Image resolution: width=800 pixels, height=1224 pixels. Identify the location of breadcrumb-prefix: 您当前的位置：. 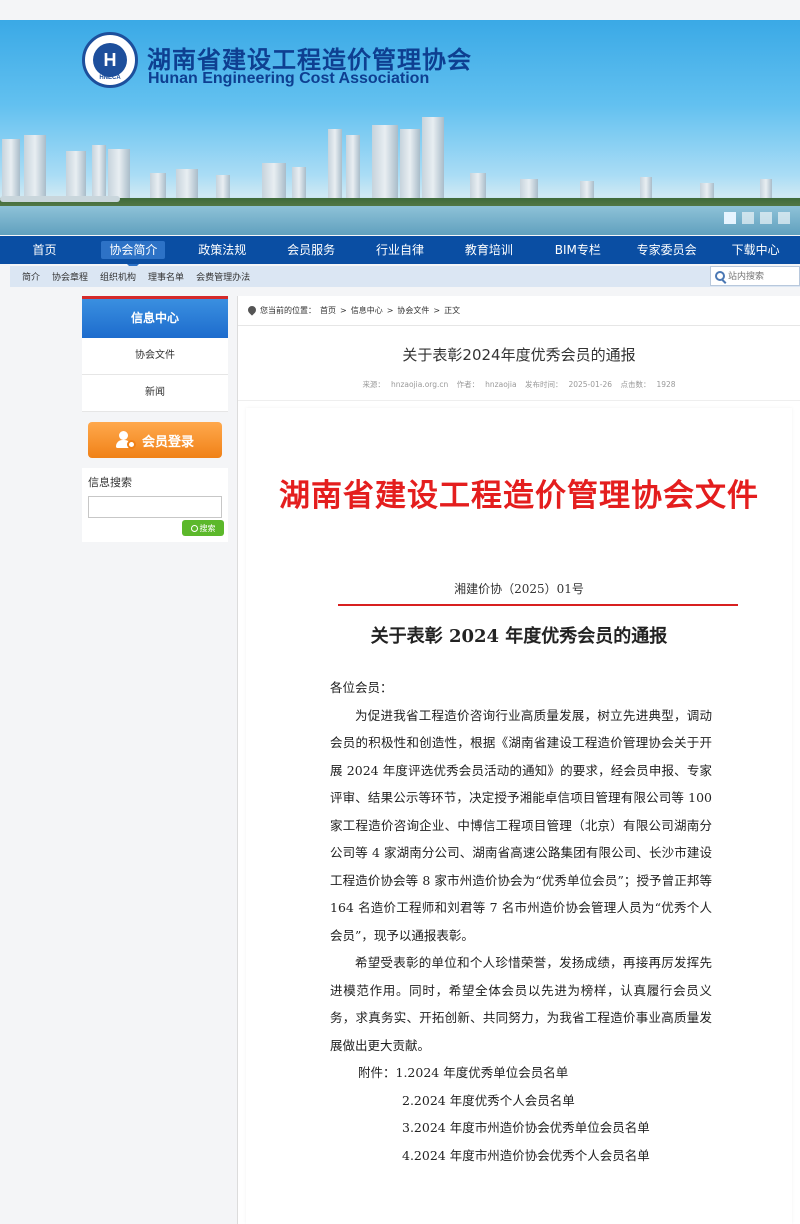
(288, 310).